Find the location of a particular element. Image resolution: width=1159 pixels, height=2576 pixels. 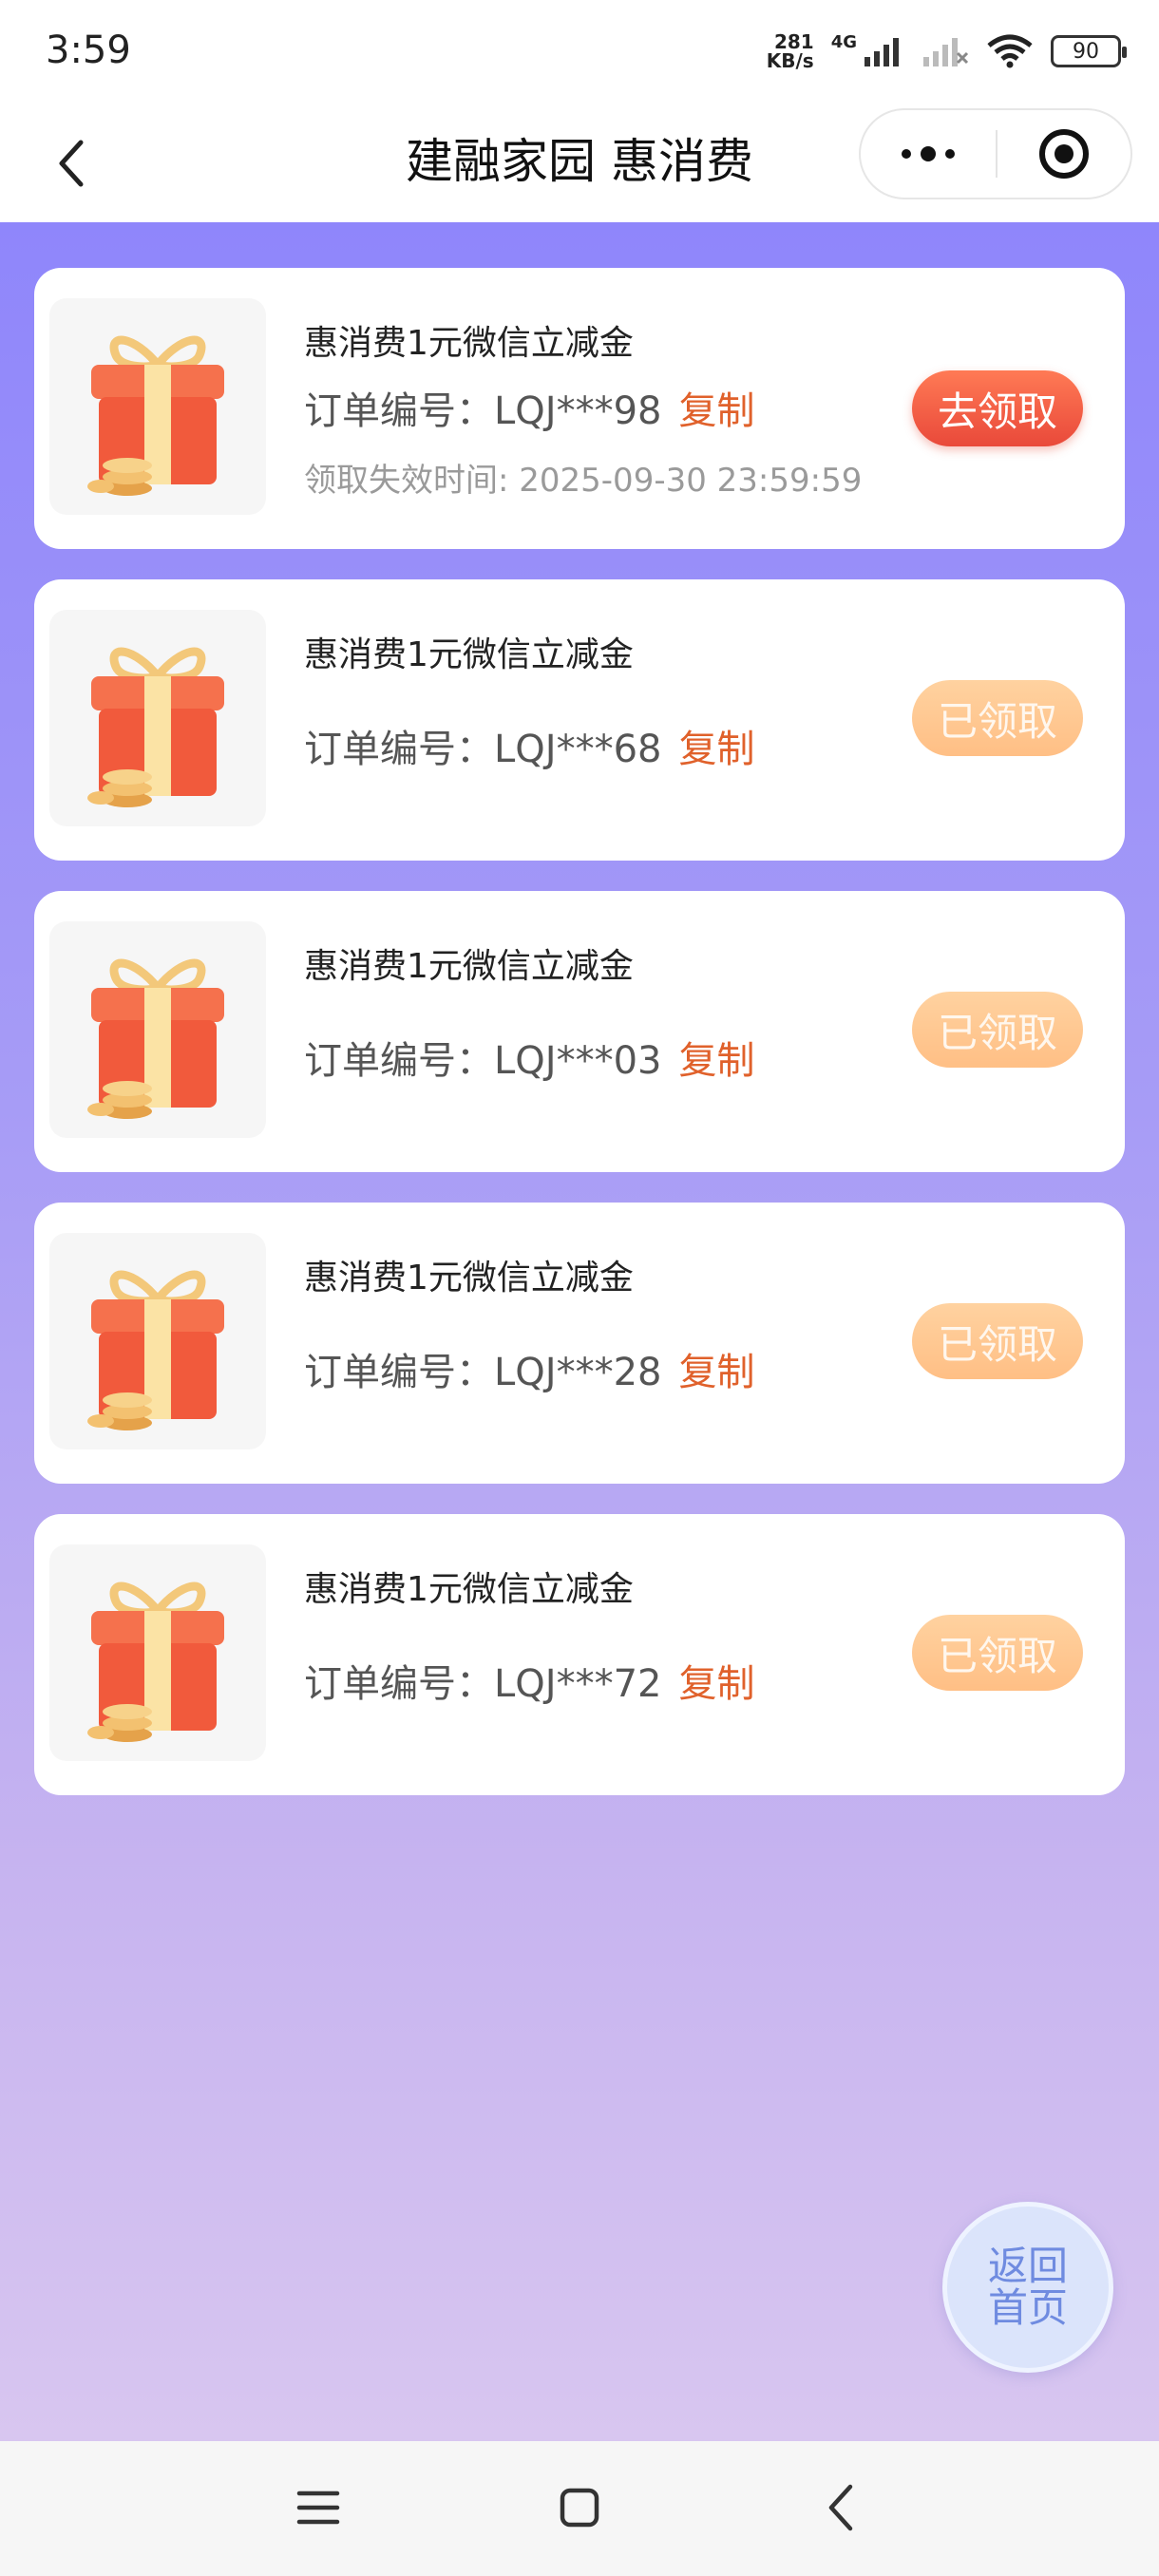

order-line: 订单编号：LQJ***28 复制 is located at coordinates (529, 1368).